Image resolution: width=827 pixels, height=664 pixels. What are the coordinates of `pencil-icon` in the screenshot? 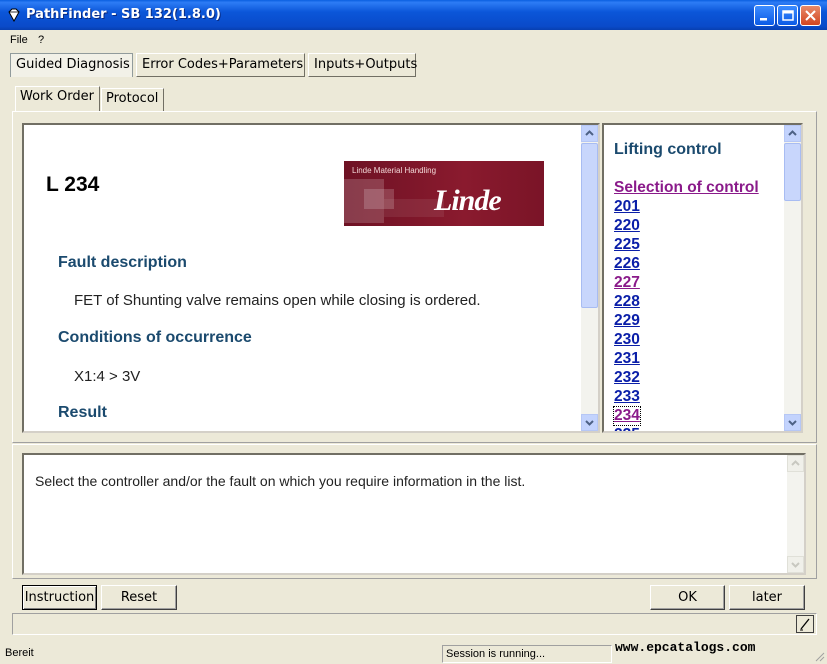 It's located at (805, 624).